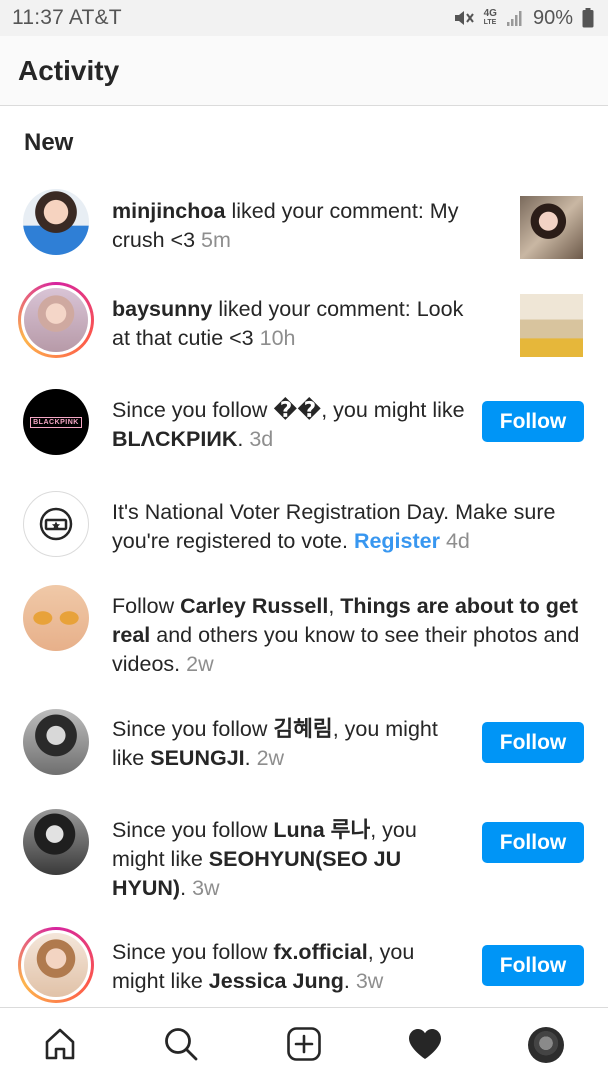 The image size is (608, 1080). What do you see at coordinates (277, 338) in the screenshot?
I see `notification-time: 10h` at bounding box center [277, 338].